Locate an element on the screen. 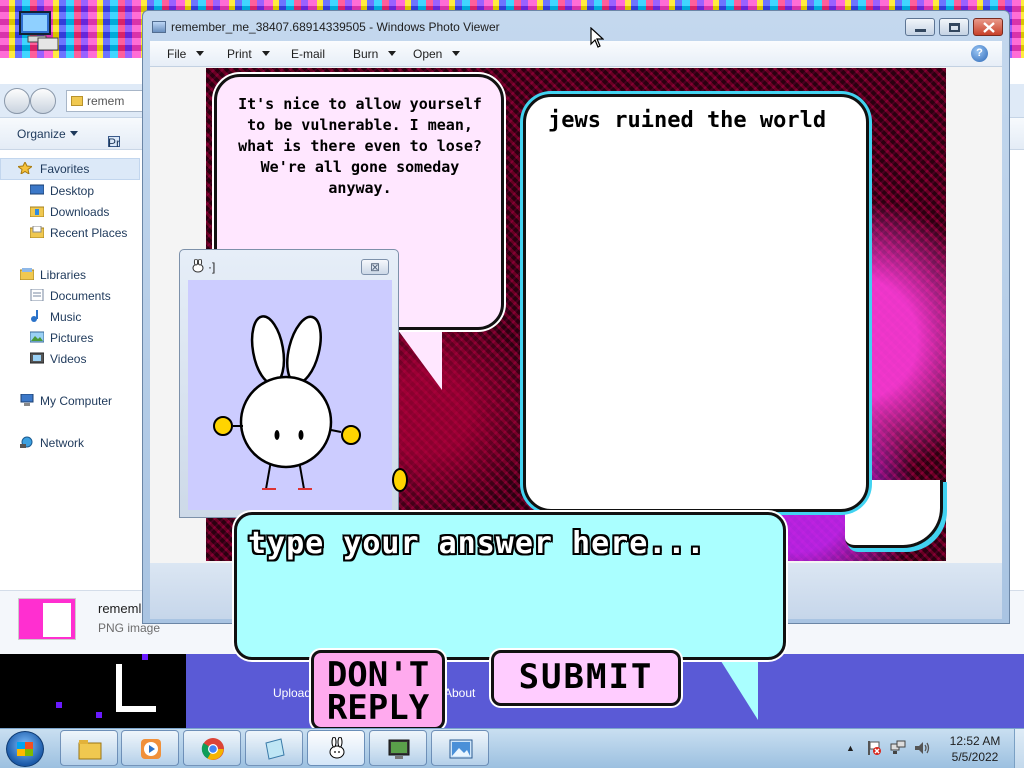 The image size is (1024, 768). taskbar-chrome is located at coordinates (212, 748).